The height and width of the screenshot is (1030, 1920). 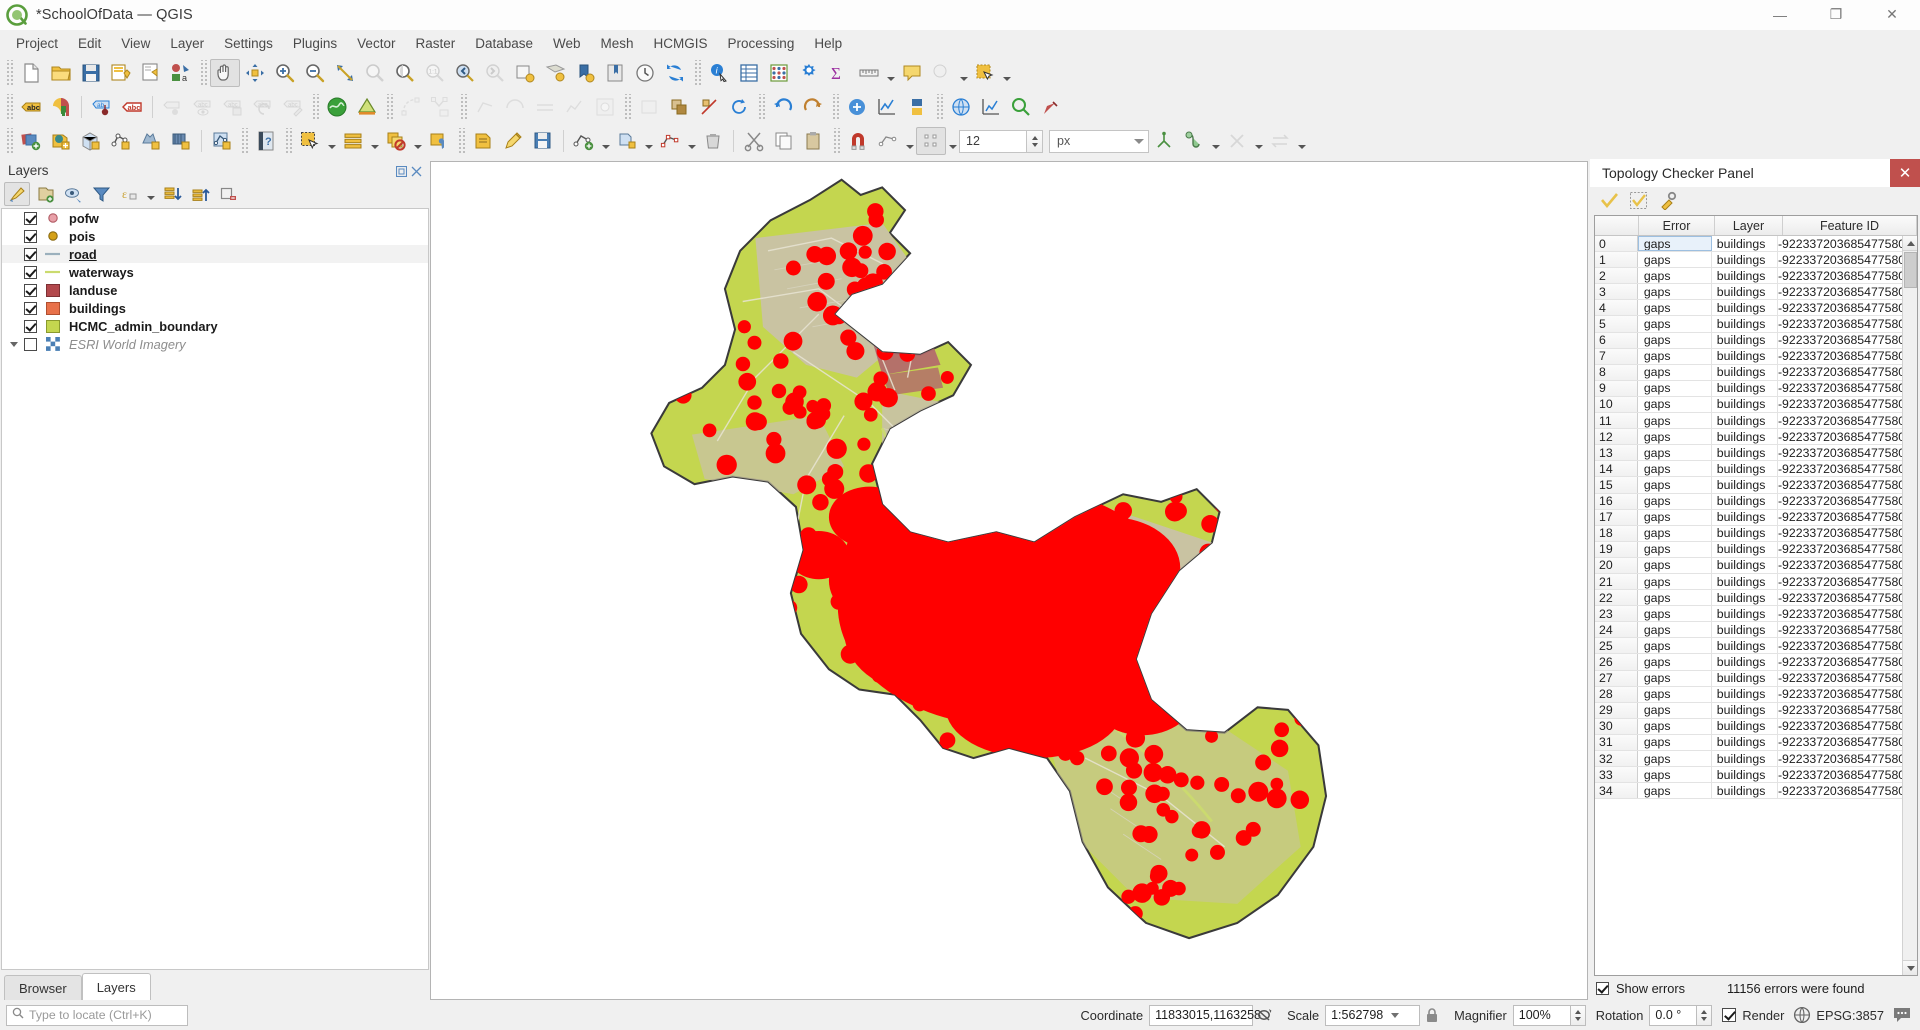 What do you see at coordinates (1850, 1015) in the screenshot?
I see `crs-value: EPSG:3857` at bounding box center [1850, 1015].